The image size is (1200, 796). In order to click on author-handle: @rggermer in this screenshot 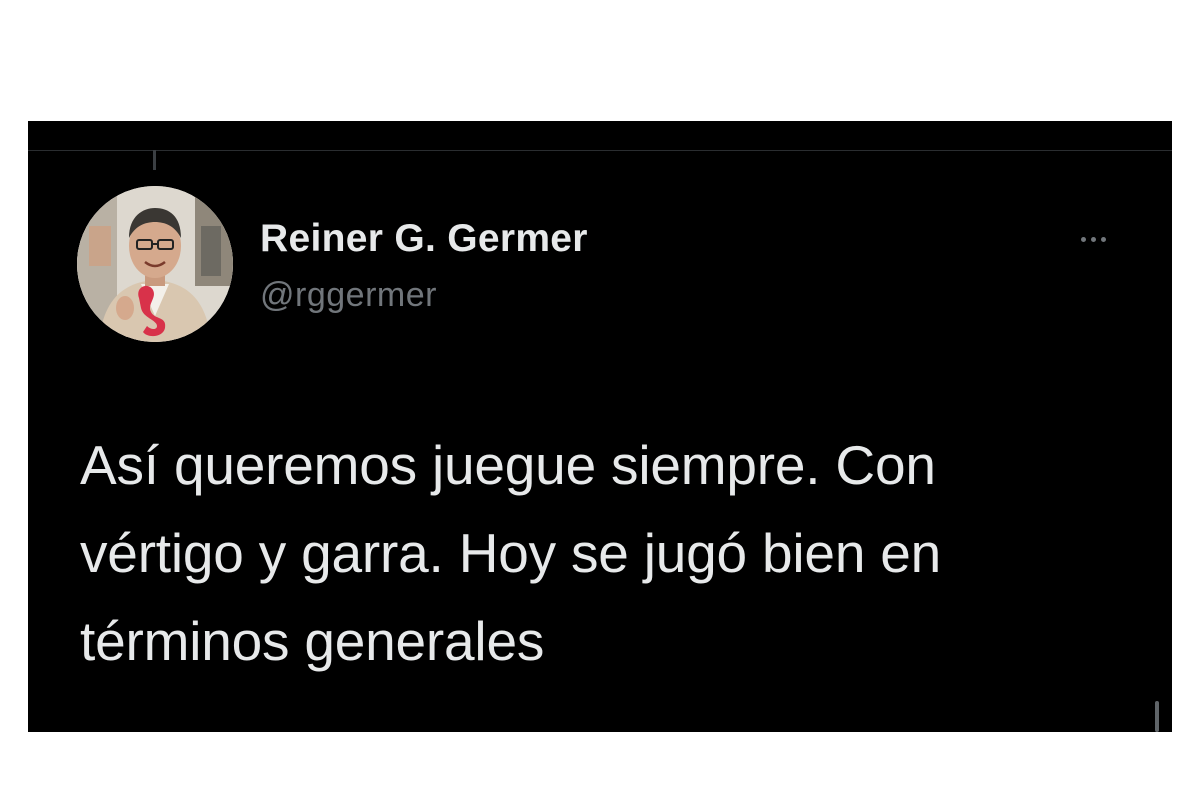, I will do `click(348, 295)`.